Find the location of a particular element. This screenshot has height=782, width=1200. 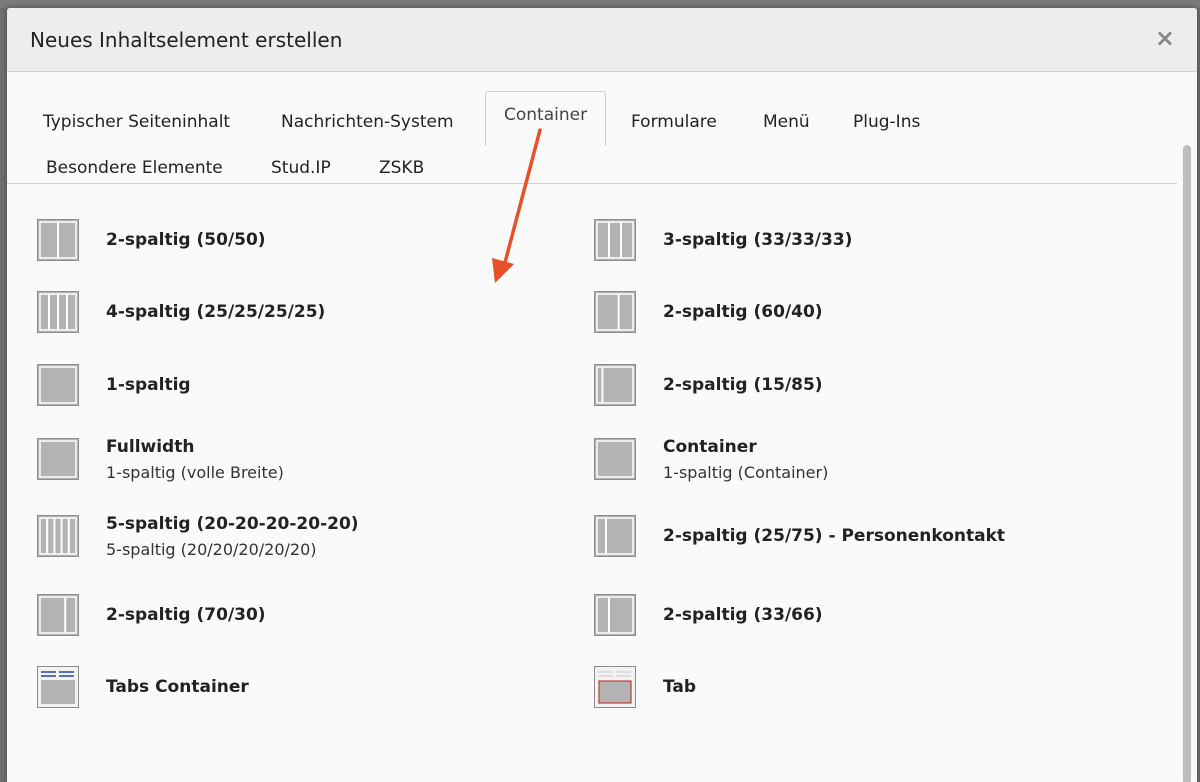

content-element-item: Tab is located at coordinates (645, 687).